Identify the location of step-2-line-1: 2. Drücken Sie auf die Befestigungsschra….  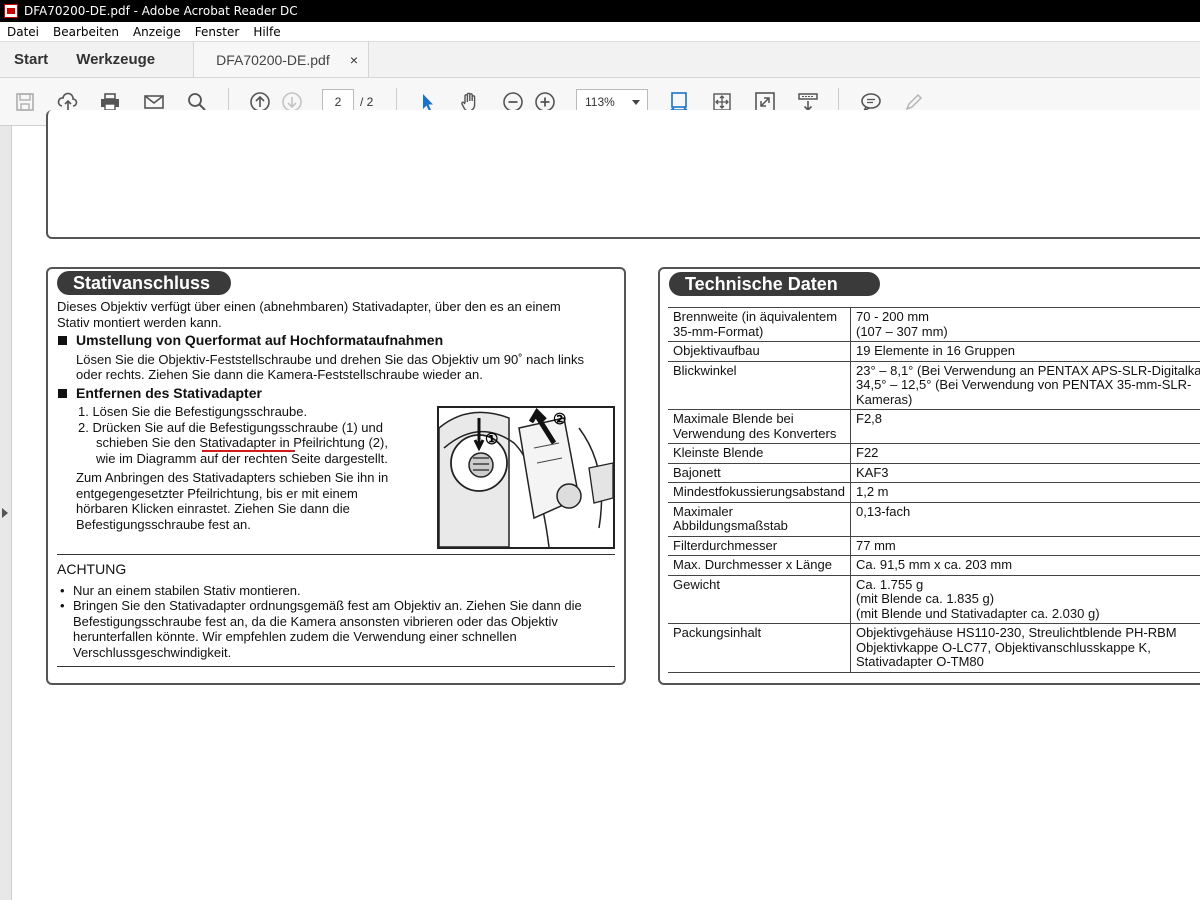
(230, 427).